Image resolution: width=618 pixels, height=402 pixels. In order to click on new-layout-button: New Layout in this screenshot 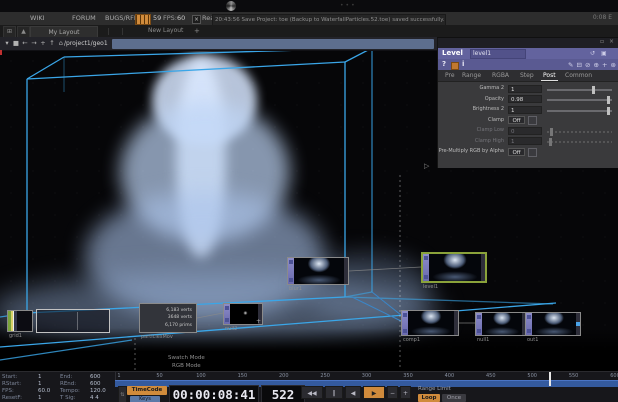, I will do `click(165, 30)`.